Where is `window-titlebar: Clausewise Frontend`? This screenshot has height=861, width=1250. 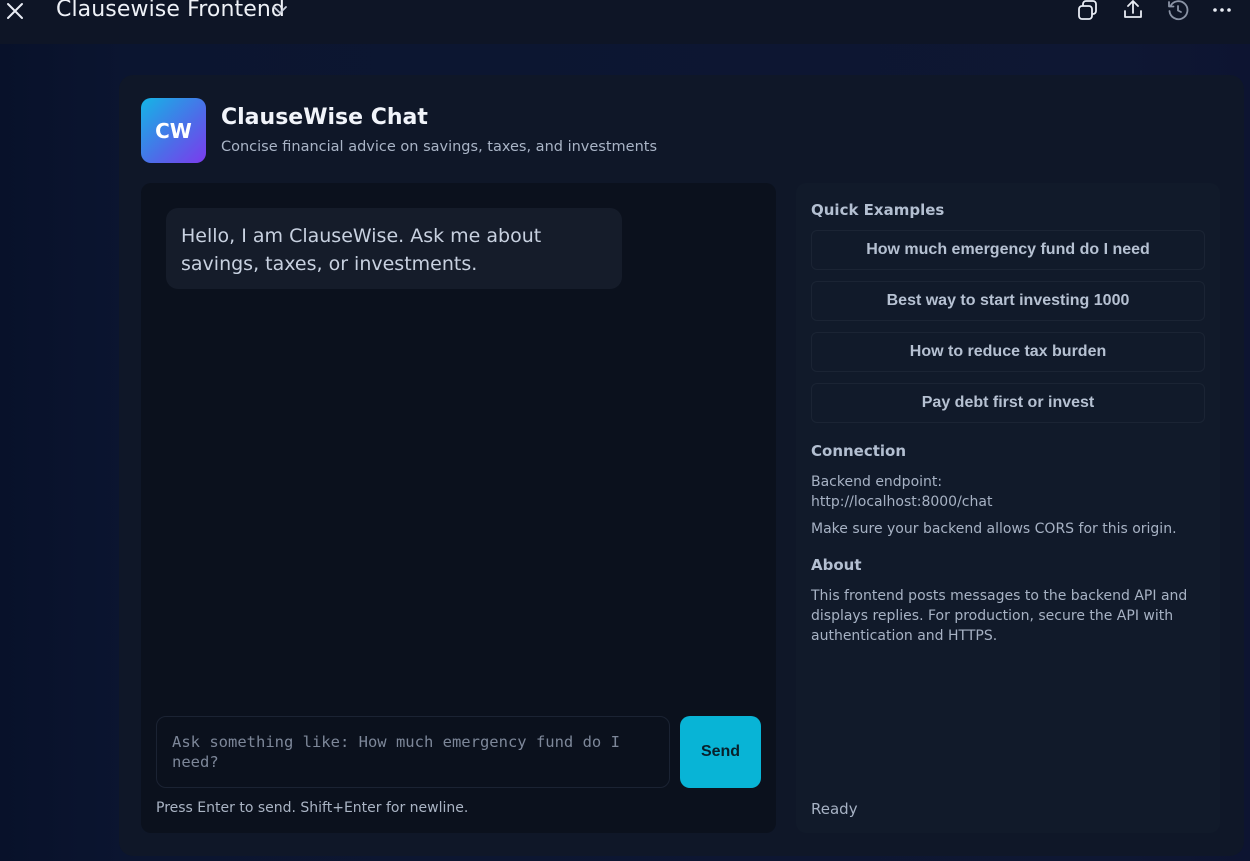
window-titlebar: Clausewise Frontend is located at coordinates (625, 22).